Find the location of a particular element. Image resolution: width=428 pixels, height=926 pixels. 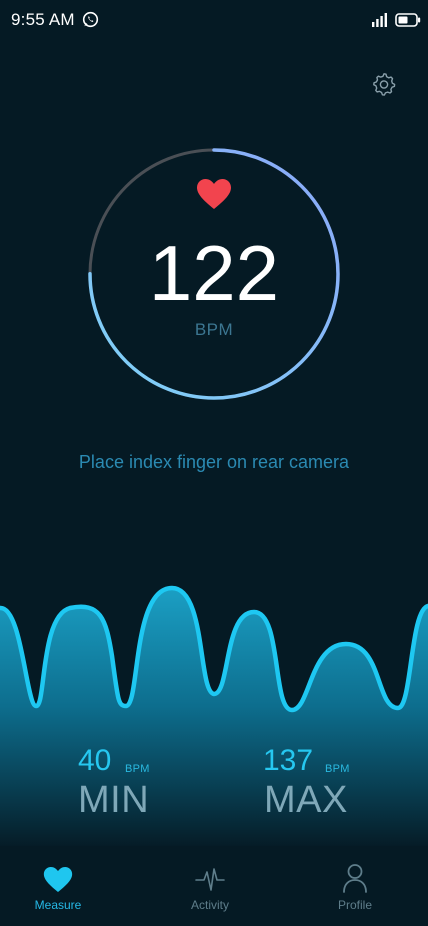

heart-rate-unit: BPM is located at coordinates (214, 329).